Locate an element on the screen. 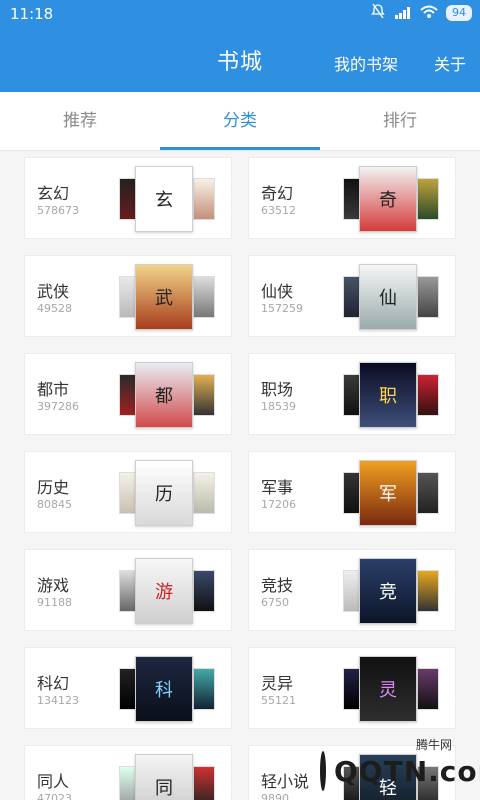 The height and width of the screenshot is (800, 480). app-bar: 书城 我的书架 关于 is located at coordinates (240, 59).